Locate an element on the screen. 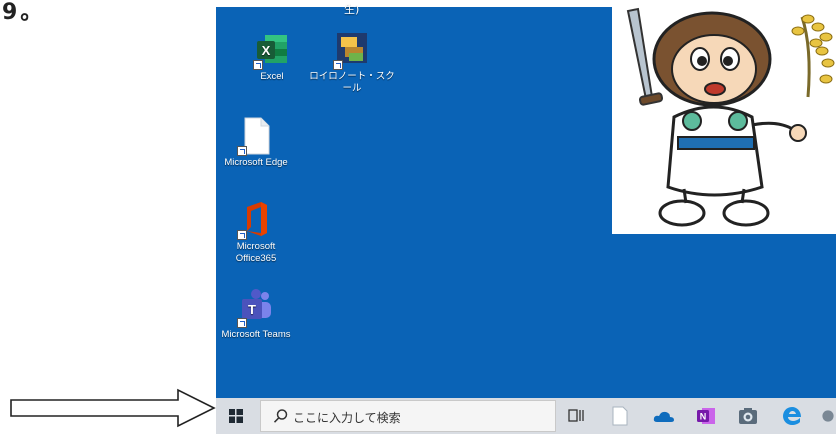 This screenshot has width=836, height=434. desktop-icon-roilo: ロイロノート・スクール is located at coordinates (352, 63).